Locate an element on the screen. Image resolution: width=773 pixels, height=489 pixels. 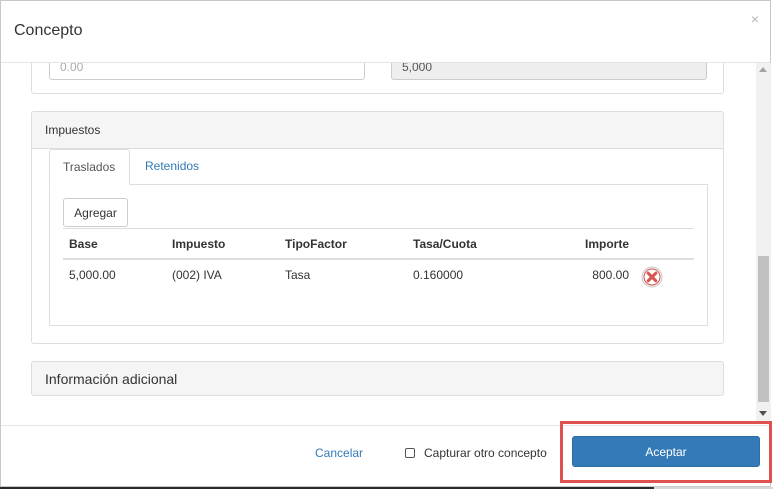
column-header-tasa-cuota: Tasa/Cuota is located at coordinates (445, 244).